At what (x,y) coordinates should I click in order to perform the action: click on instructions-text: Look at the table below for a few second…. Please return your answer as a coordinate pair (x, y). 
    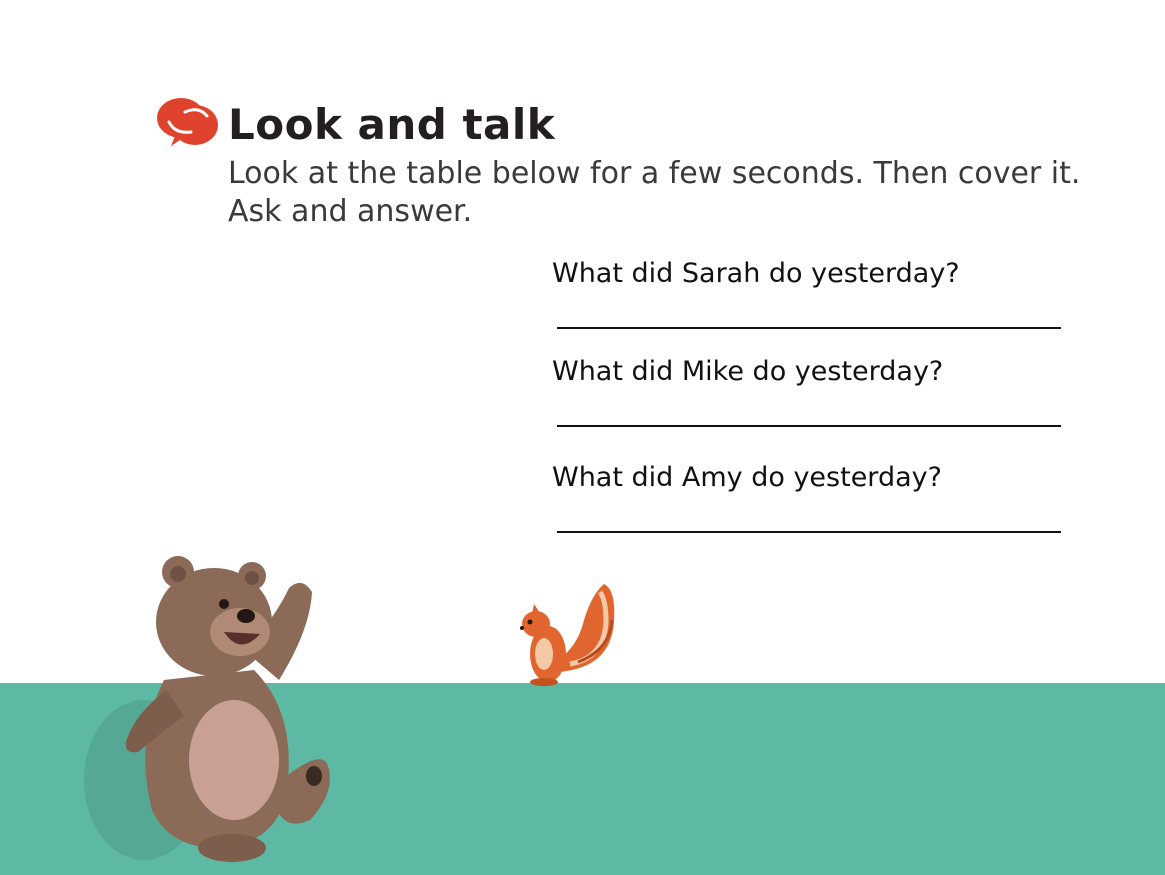
    Looking at the image, I should click on (654, 192).